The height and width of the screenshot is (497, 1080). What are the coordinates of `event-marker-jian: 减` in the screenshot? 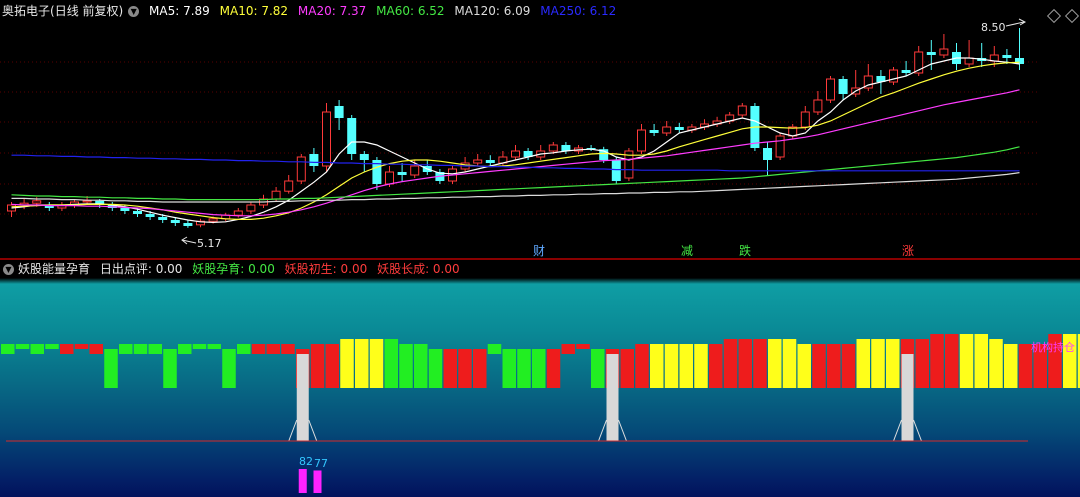 It's located at (687, 251).